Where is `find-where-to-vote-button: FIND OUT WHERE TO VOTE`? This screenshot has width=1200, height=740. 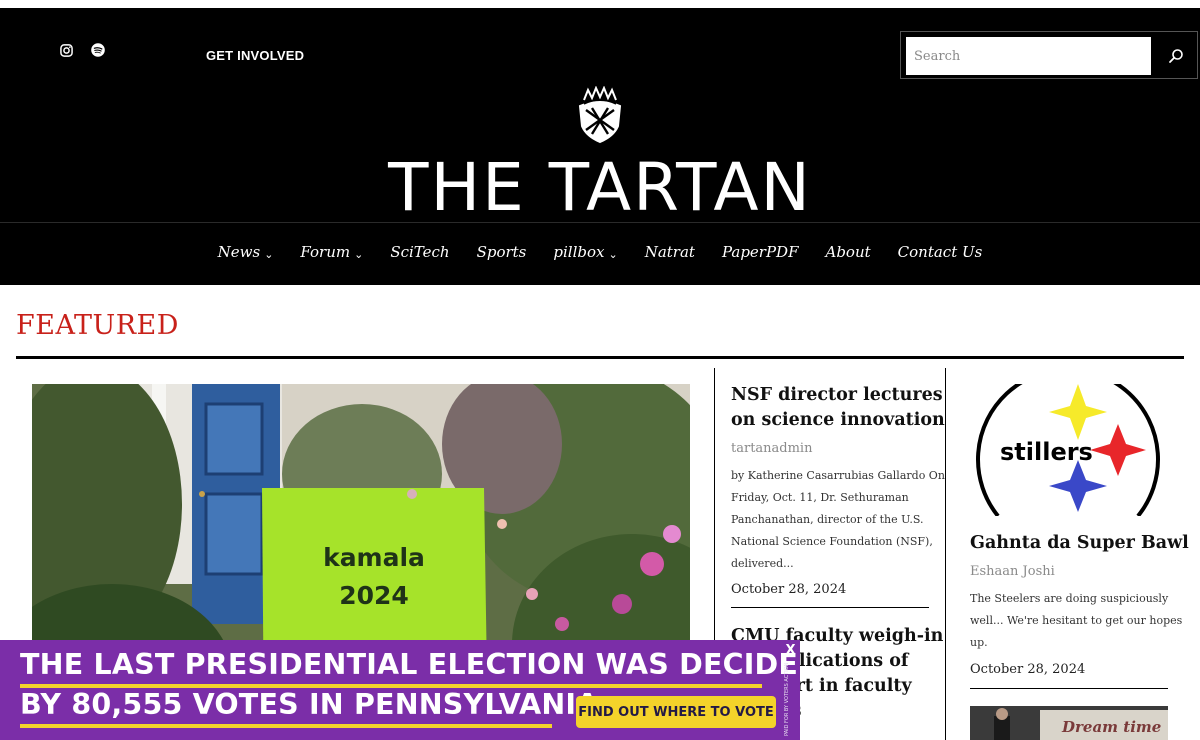
find-where-to-vote-button: FIND OUT WHERE TO VOTE is located at coordinates (676, 712).